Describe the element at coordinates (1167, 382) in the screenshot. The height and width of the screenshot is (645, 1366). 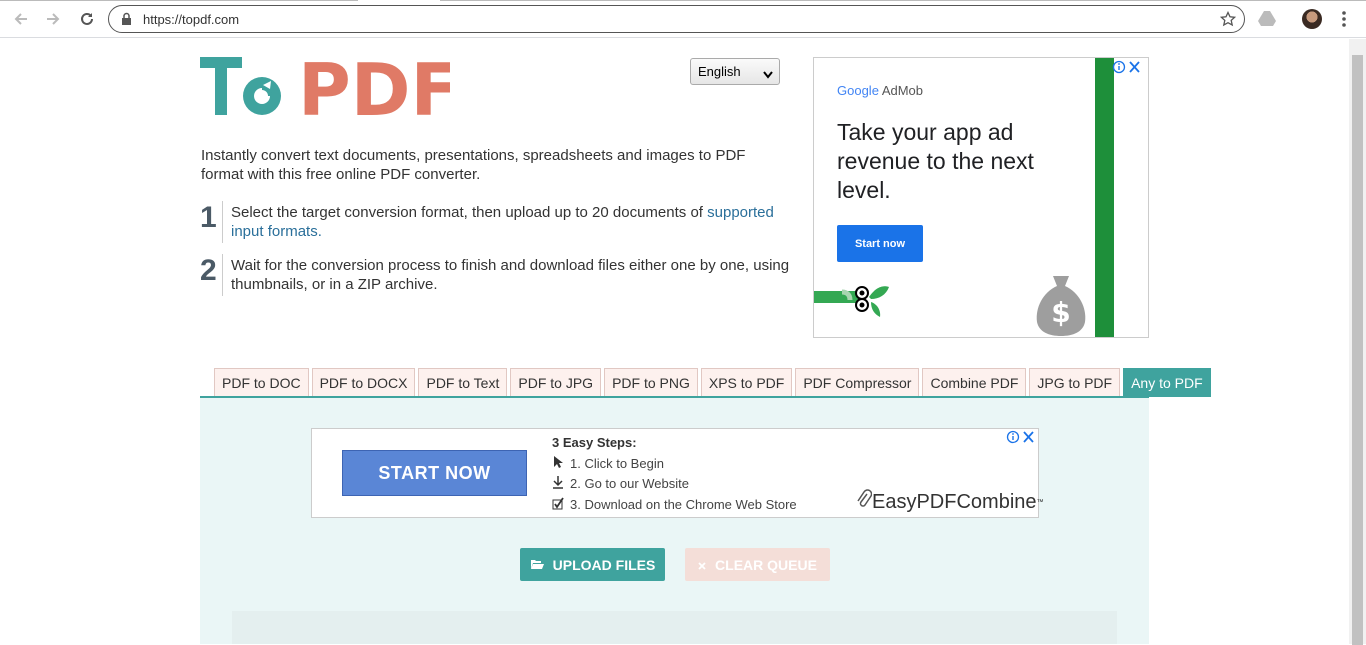
I see `tab-any-to-pdf: Any to PDF` at that location.